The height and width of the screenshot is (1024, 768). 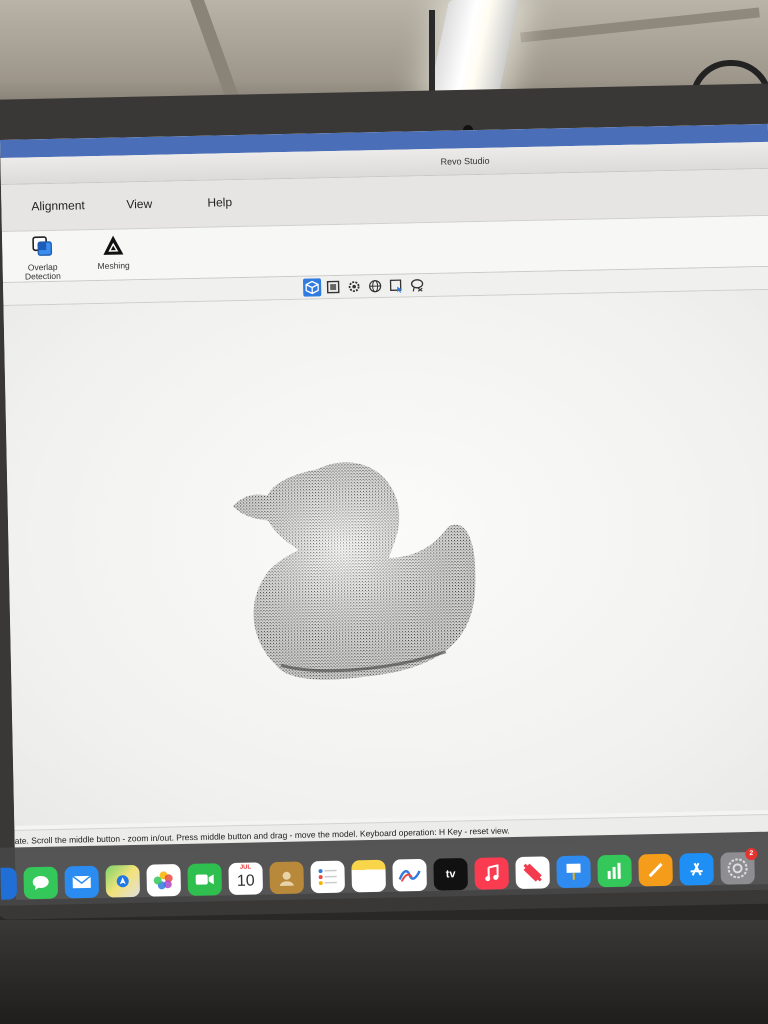 I want to click on apple-tv-label: tv, so click(x=450, y=874).